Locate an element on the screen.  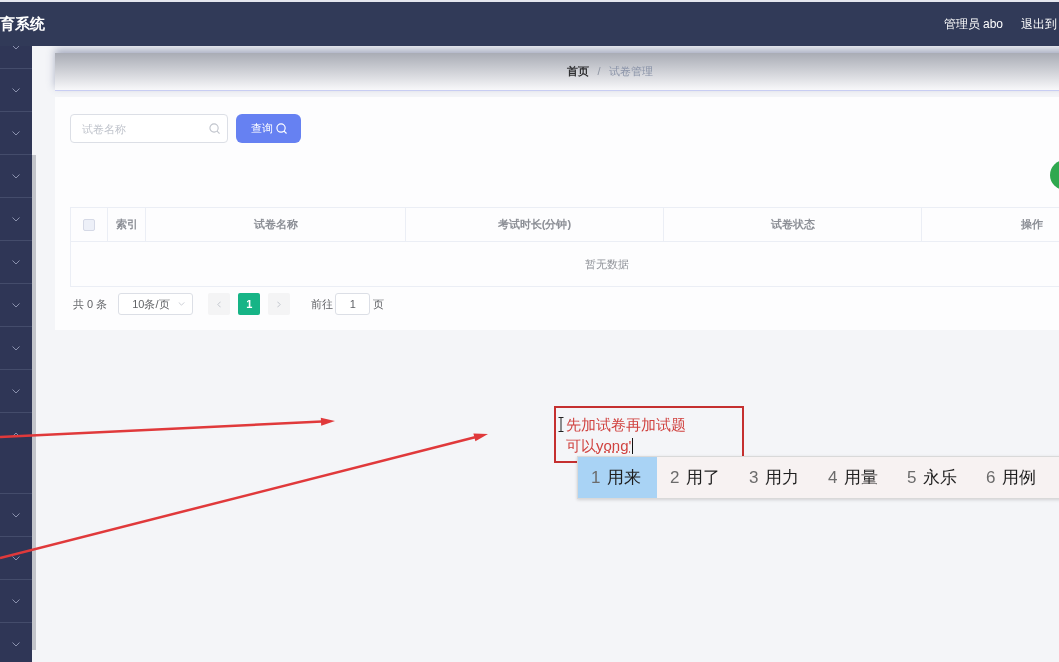
search-button: 查询 is located at coordinates (268, 128).